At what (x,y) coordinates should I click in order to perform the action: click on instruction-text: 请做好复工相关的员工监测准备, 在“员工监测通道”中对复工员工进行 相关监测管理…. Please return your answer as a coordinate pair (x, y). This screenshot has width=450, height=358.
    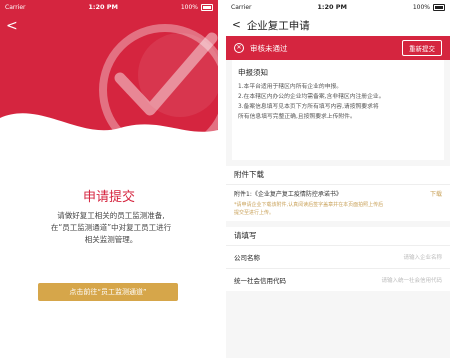
    Looking at the image, I should click on (111, 228).